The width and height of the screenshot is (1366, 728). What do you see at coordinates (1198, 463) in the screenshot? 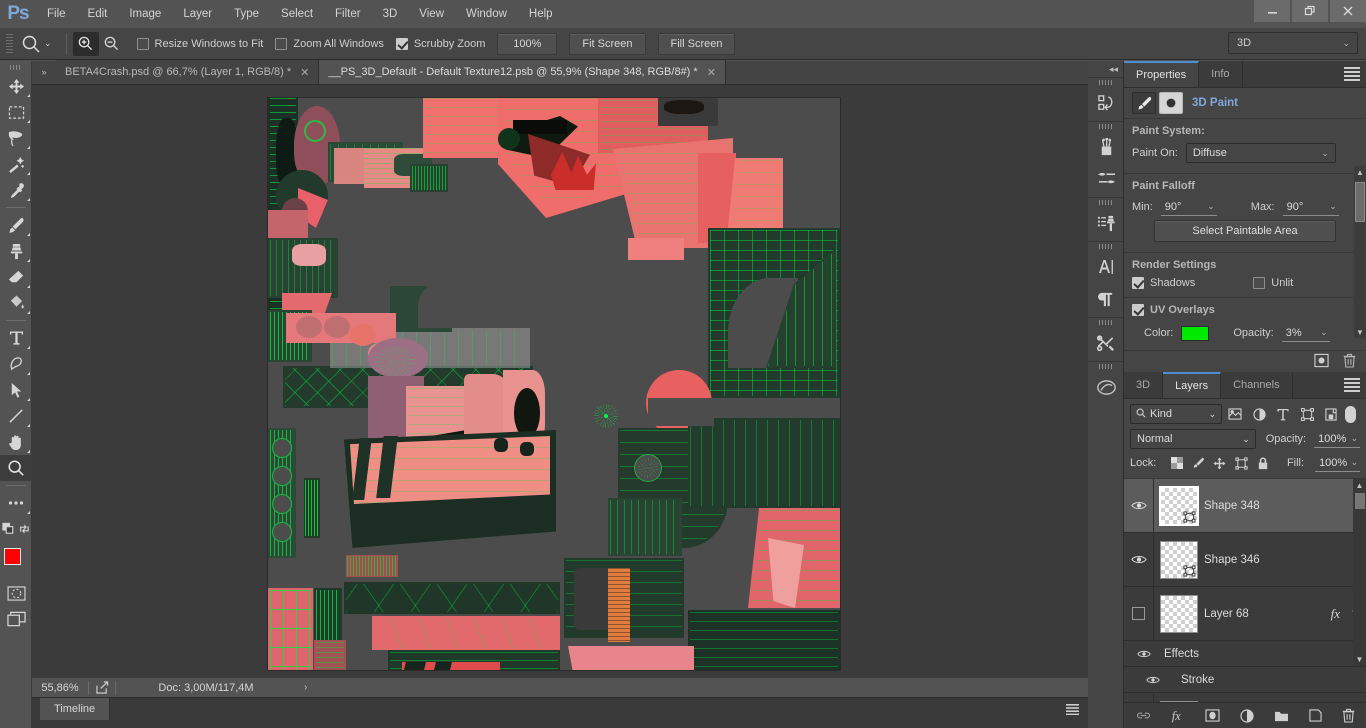
I see `lock-image-pixels-icon` at bounding box center [1198, 463].